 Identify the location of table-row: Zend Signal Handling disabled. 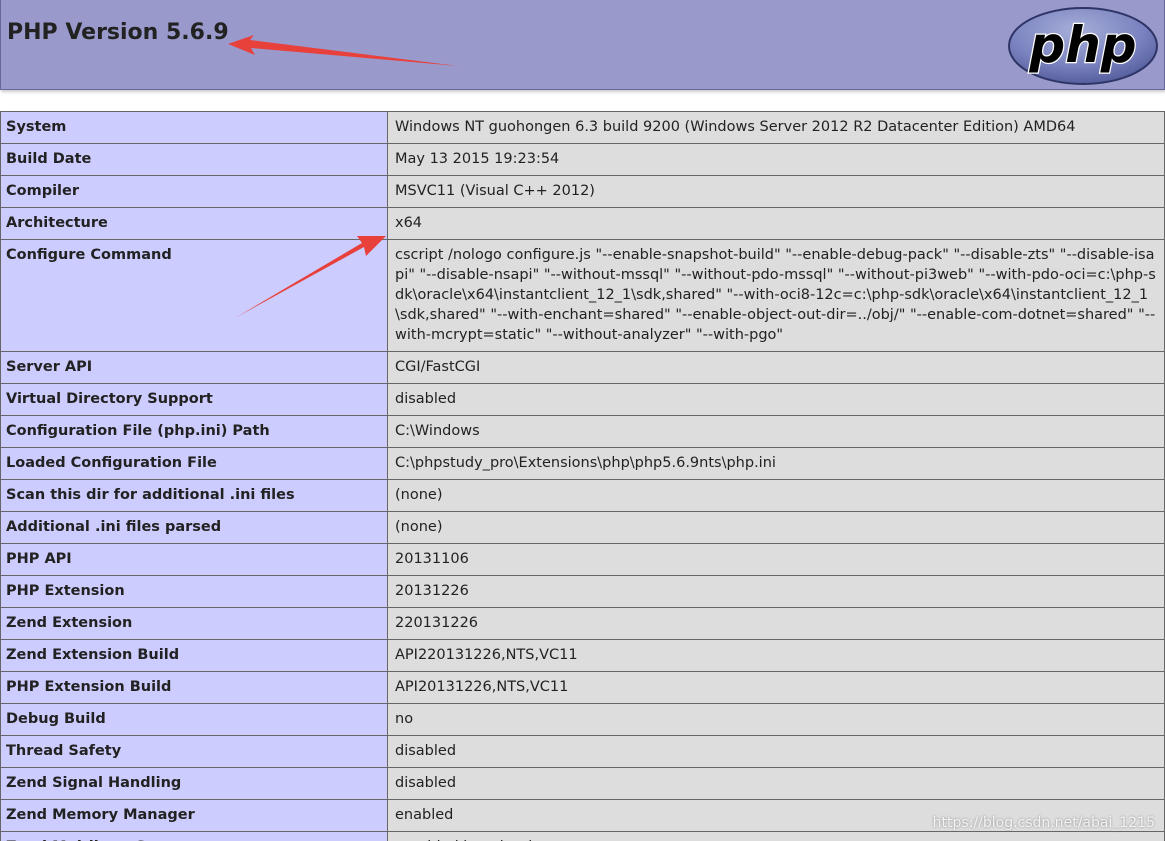
(582, 783).